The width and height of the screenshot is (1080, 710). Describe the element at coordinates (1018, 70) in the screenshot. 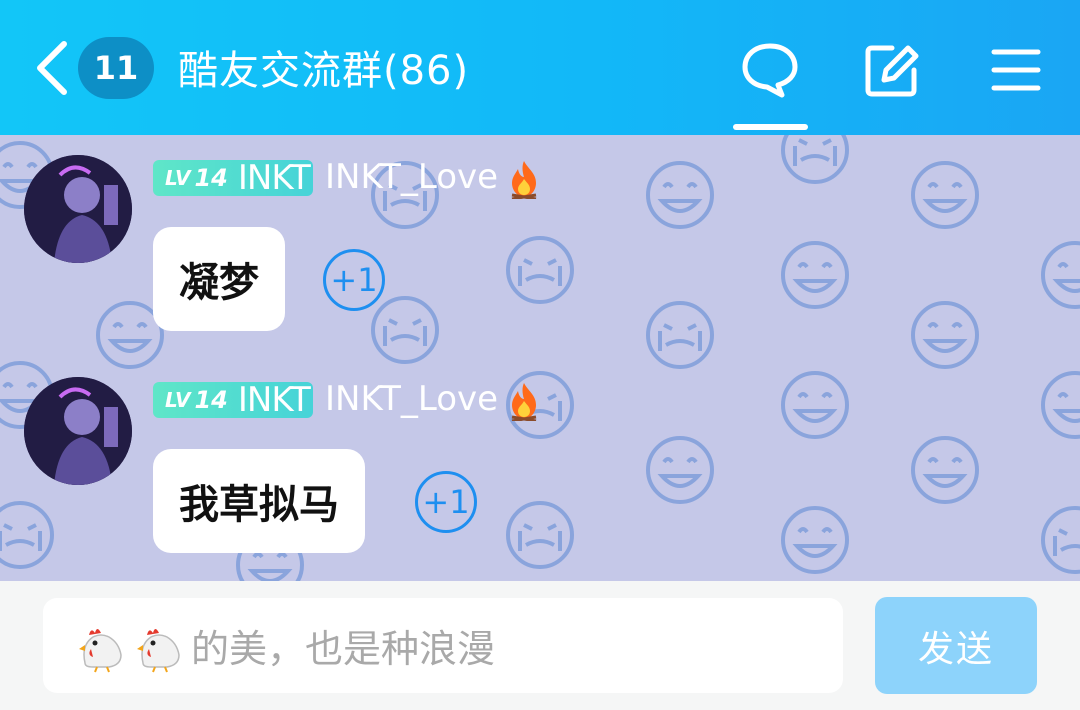

I see `menu-icon` at that location.